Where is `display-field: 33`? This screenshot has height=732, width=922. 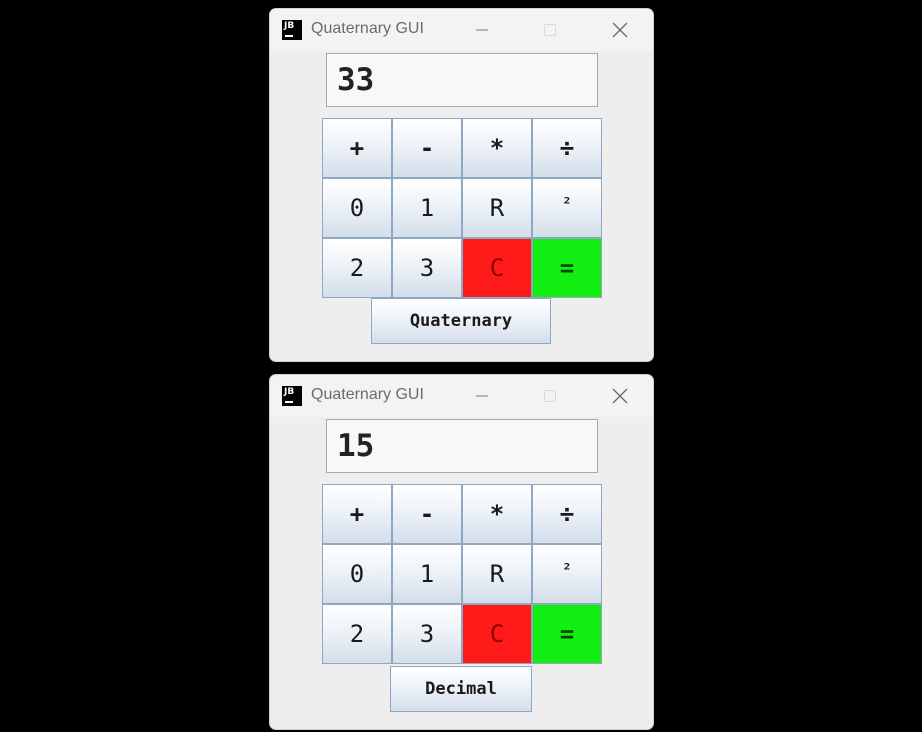 display-field: 33 is located at coordinates (462, 80).